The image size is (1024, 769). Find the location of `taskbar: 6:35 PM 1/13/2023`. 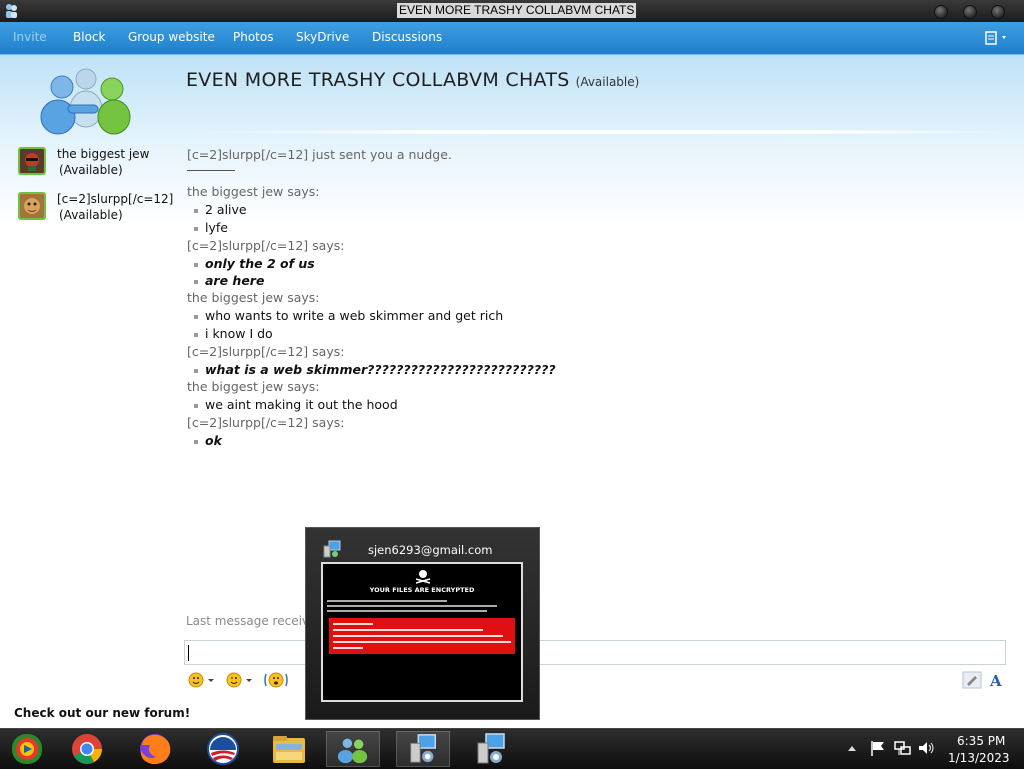

taskbar: 6:35 PM 1/13/2023 is located at coordinates (512, 748).